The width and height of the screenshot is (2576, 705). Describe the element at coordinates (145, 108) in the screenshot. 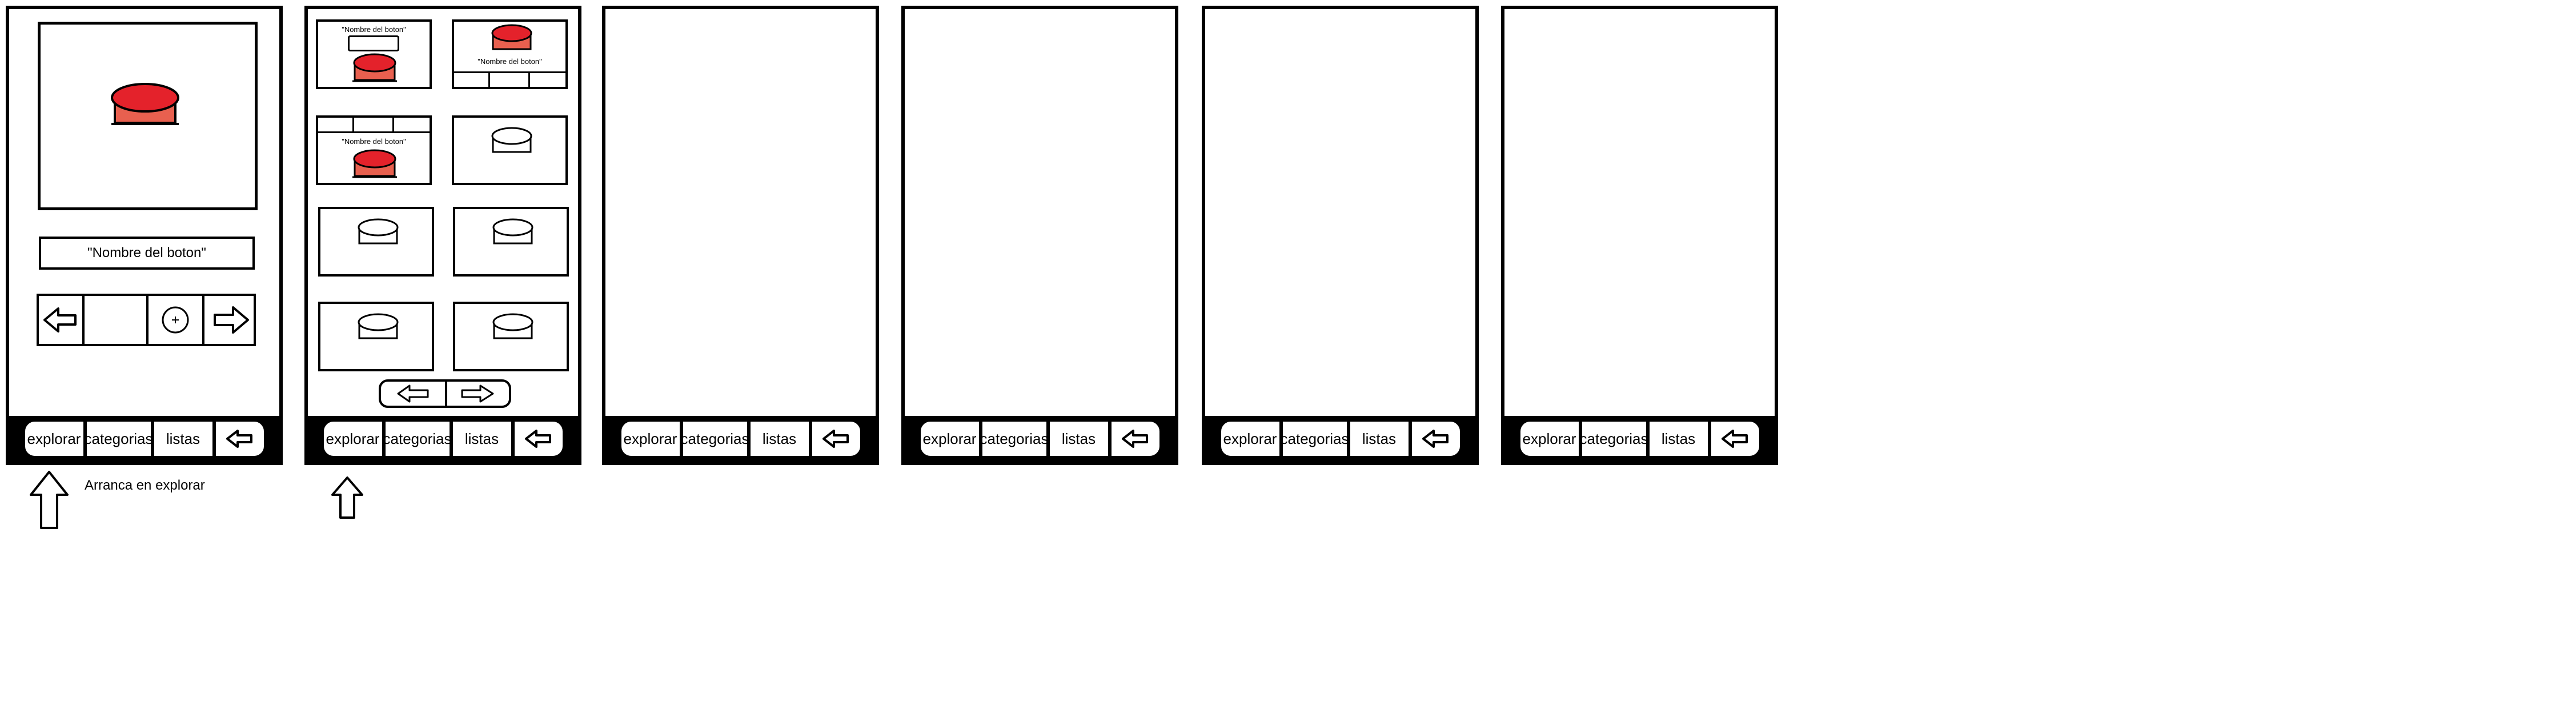

I see `big-red-button-icon` at that location.